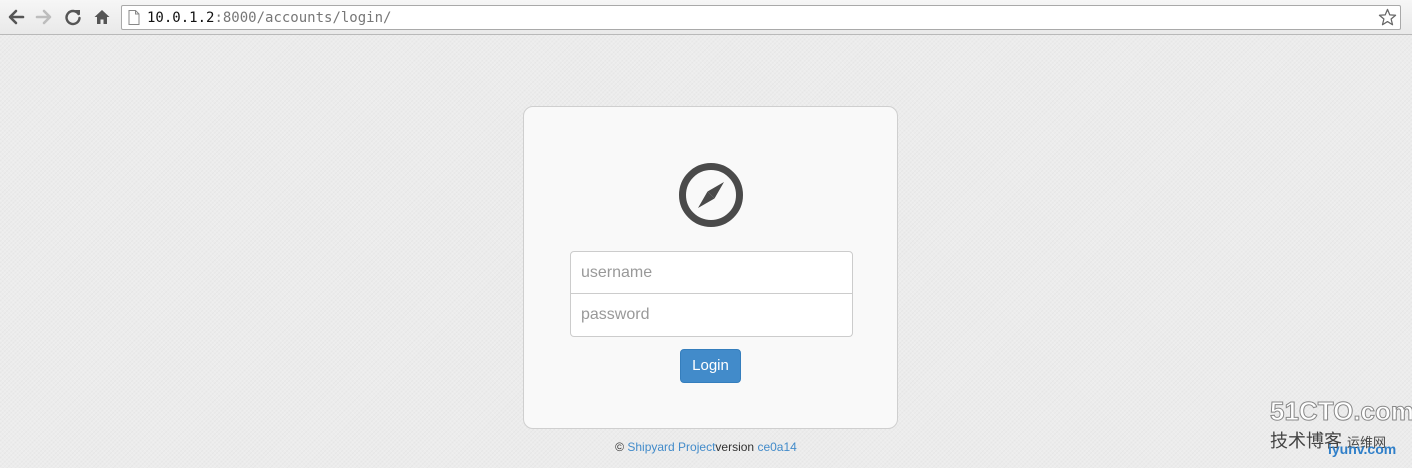 This screenshot has height=468, width=1412. I want to click on bookmark-star-icon, so click(1387, 17).